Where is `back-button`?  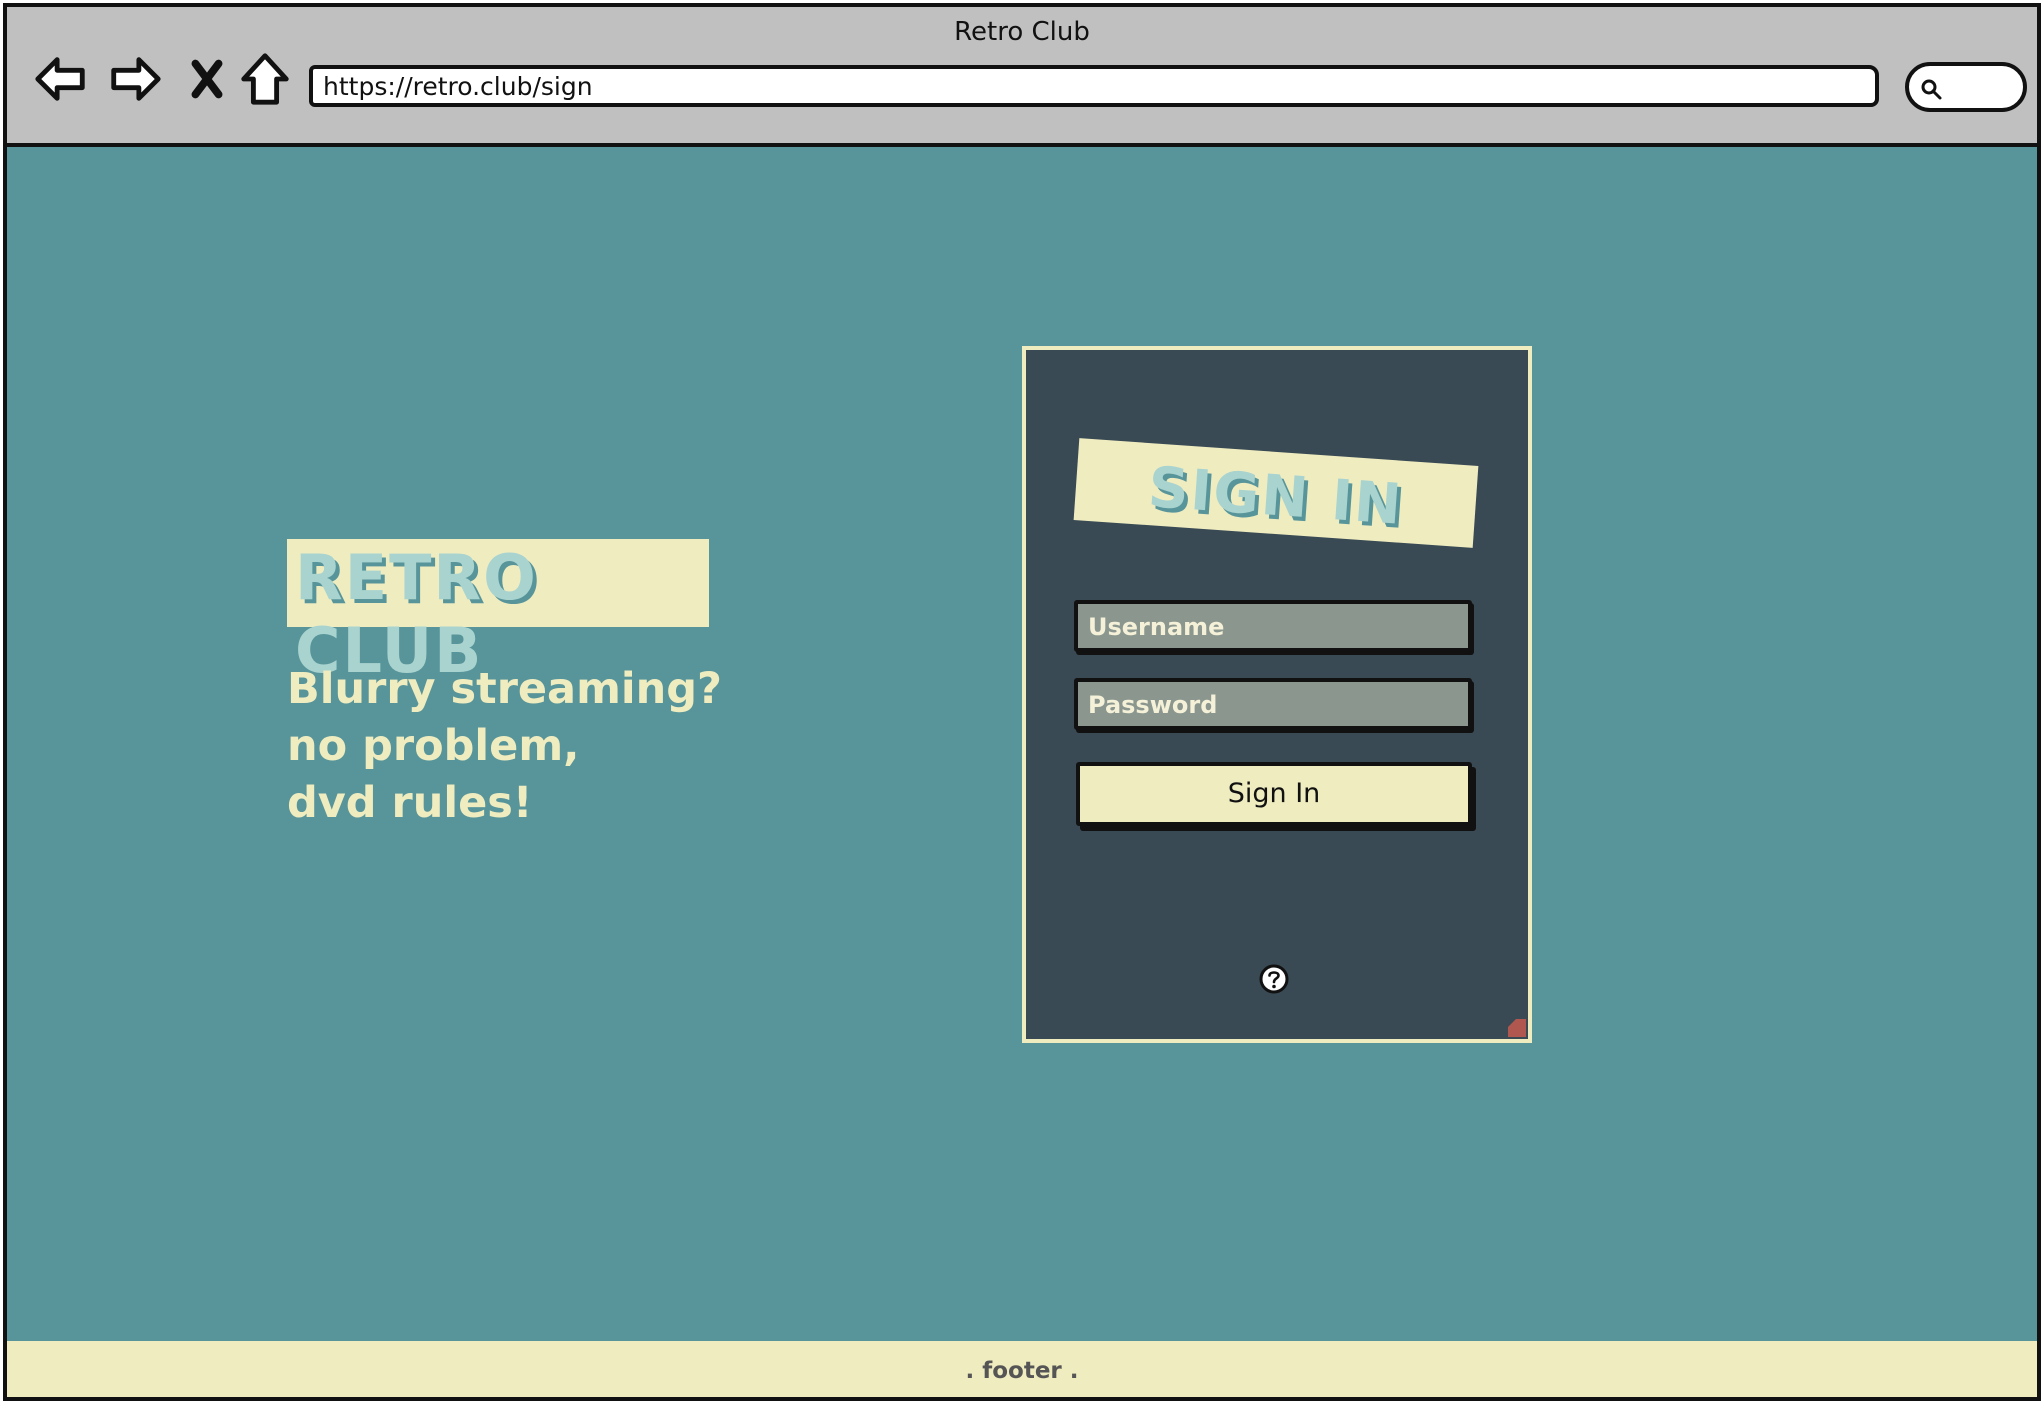 back-button is located at coordinates (61, 79).